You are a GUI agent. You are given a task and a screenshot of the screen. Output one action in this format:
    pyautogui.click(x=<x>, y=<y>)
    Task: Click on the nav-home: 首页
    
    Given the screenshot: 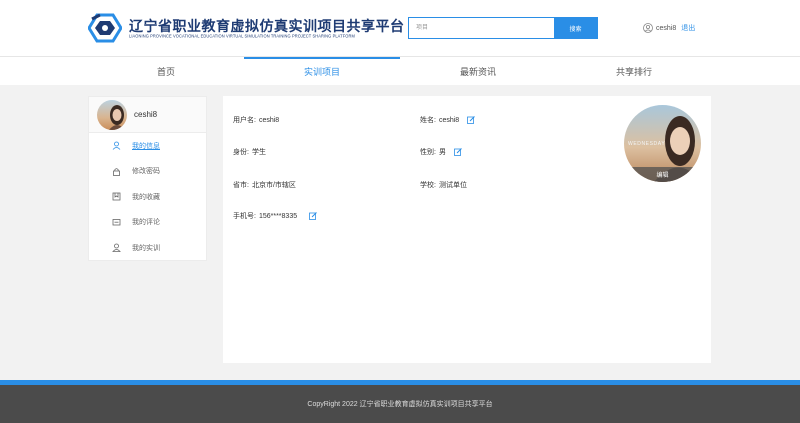 What is the action you would take?
    pyautogui.click(x=166, y=71)
    